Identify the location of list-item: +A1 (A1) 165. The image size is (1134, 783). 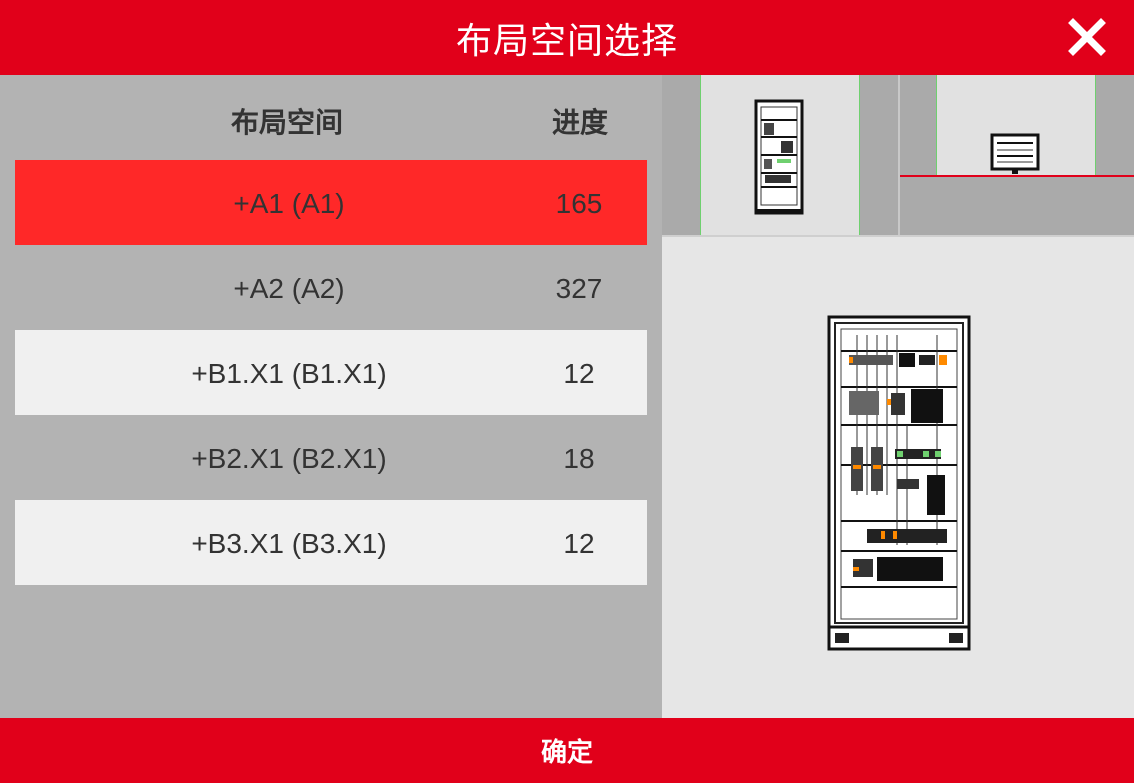
(331, 202).